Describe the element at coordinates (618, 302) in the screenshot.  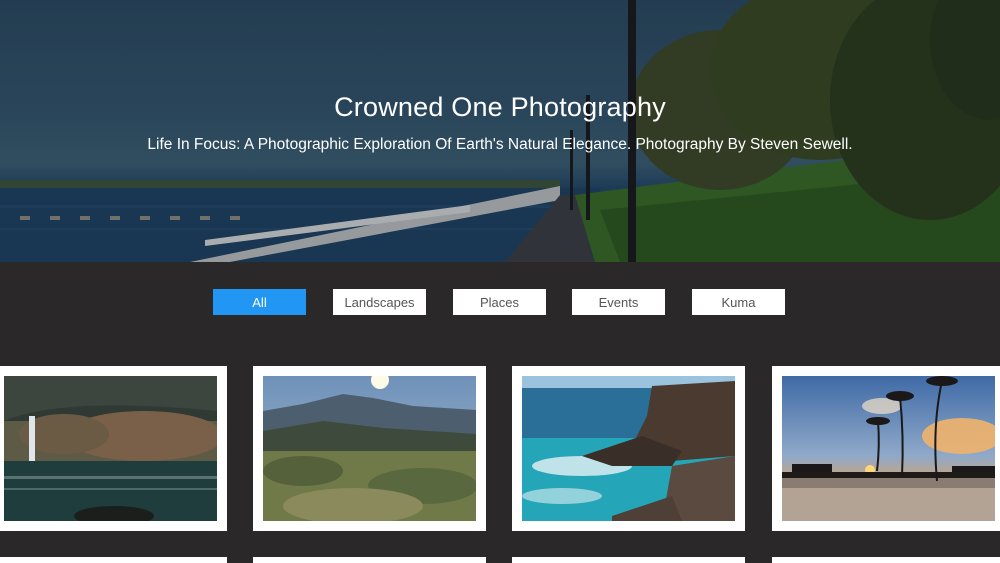
I see `filter-events-button: Events` at that location.